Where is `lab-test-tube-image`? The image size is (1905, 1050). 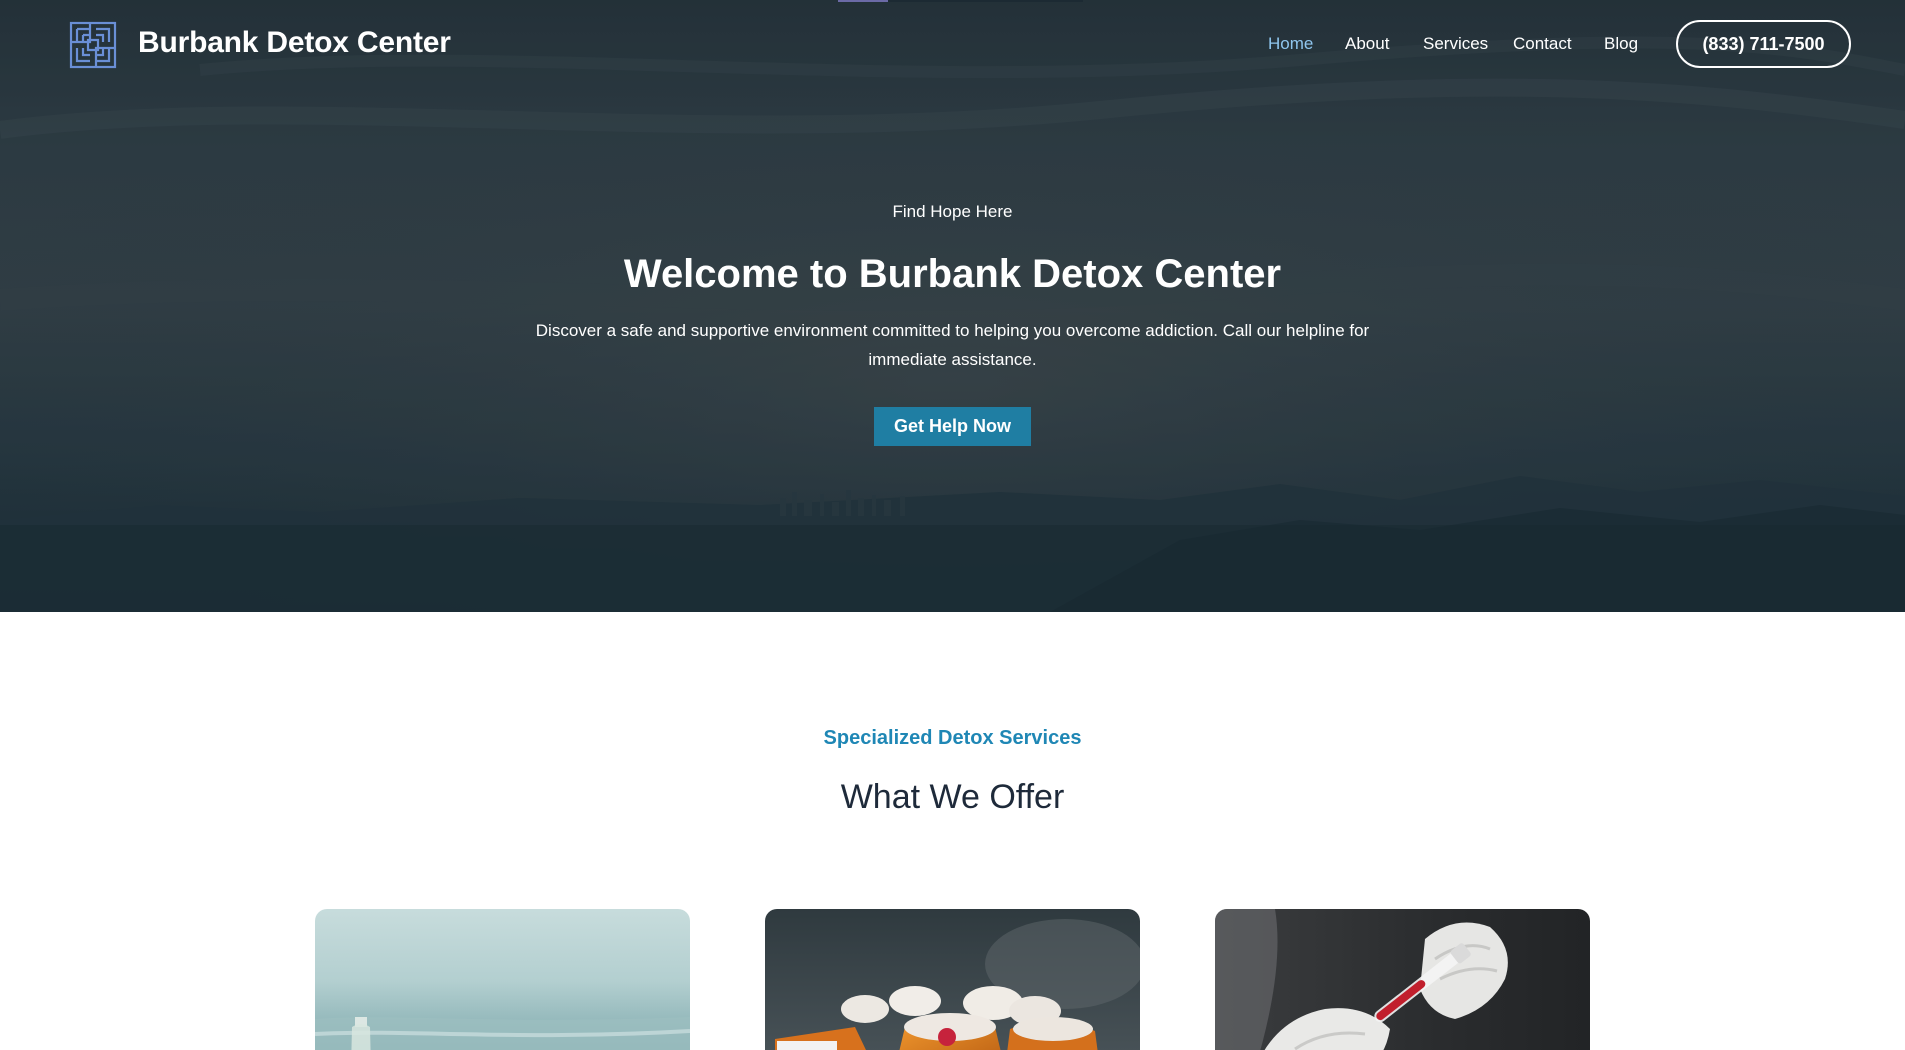 lab-test-tube-image is located at coordinates (1402, 979).